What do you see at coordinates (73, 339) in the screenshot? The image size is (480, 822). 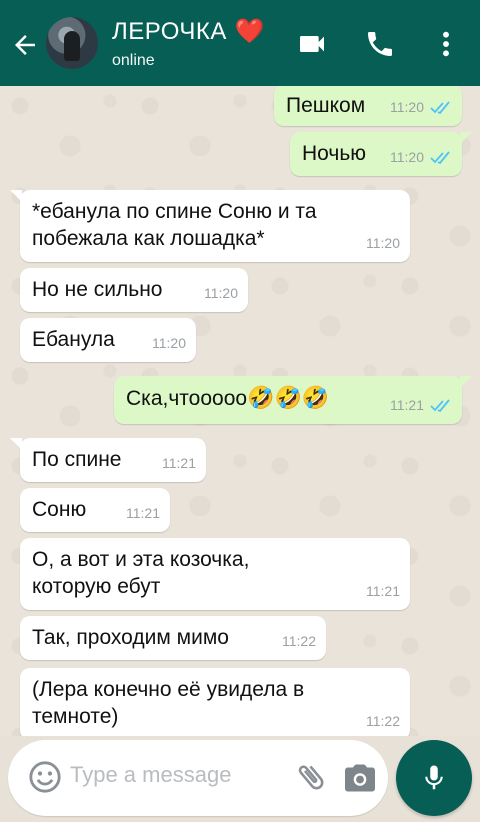 I see `message-text: Ебанула` at bounding box center [73, 339].